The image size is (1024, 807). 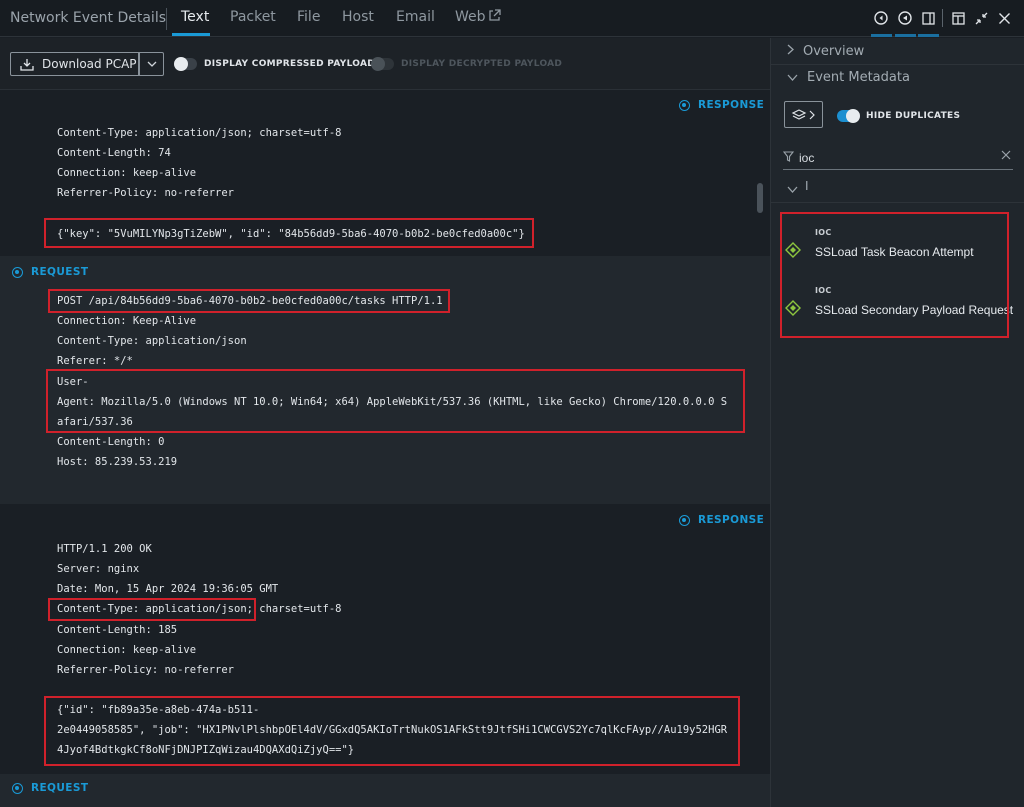 What do you see at coordinates (1004, 18) in the screenshot?
I see `close-icon` at bounding box center [1004, 18].